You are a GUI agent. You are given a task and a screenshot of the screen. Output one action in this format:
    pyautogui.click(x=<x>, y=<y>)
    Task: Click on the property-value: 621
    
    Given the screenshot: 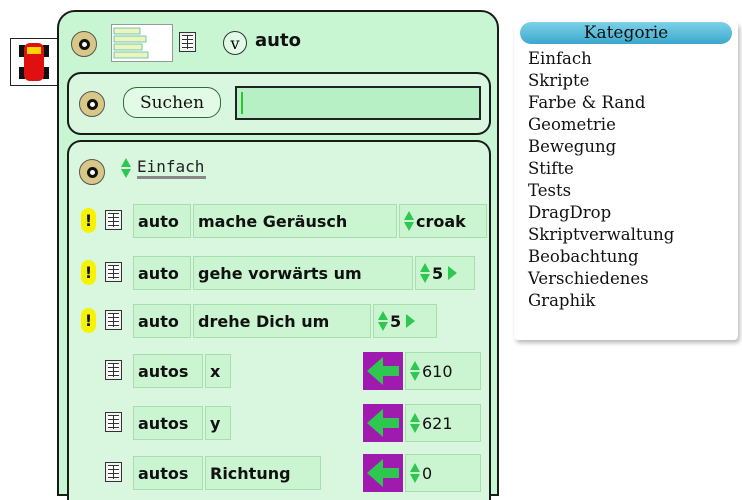 What is the action you would take?
    pyautogui.click(x=437, y=423)
    